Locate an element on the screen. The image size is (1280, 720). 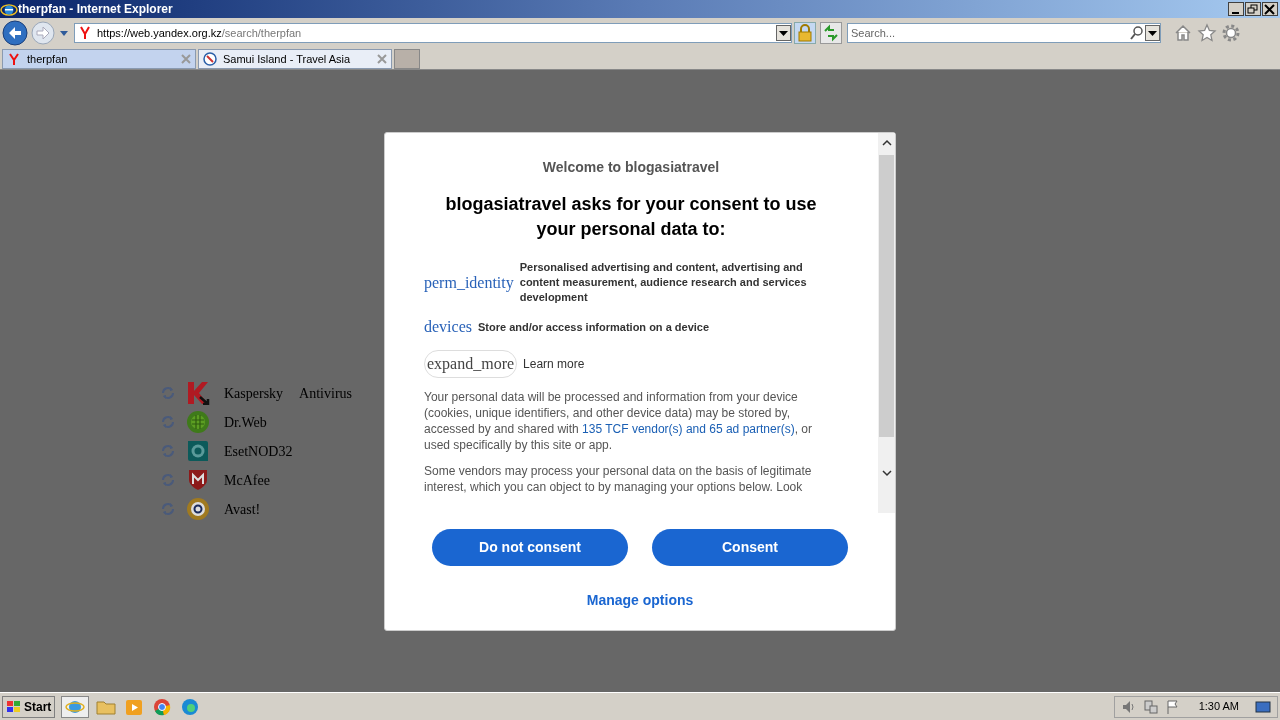
clock-text: 1:30 AM is located at coordinates (1218, 707).